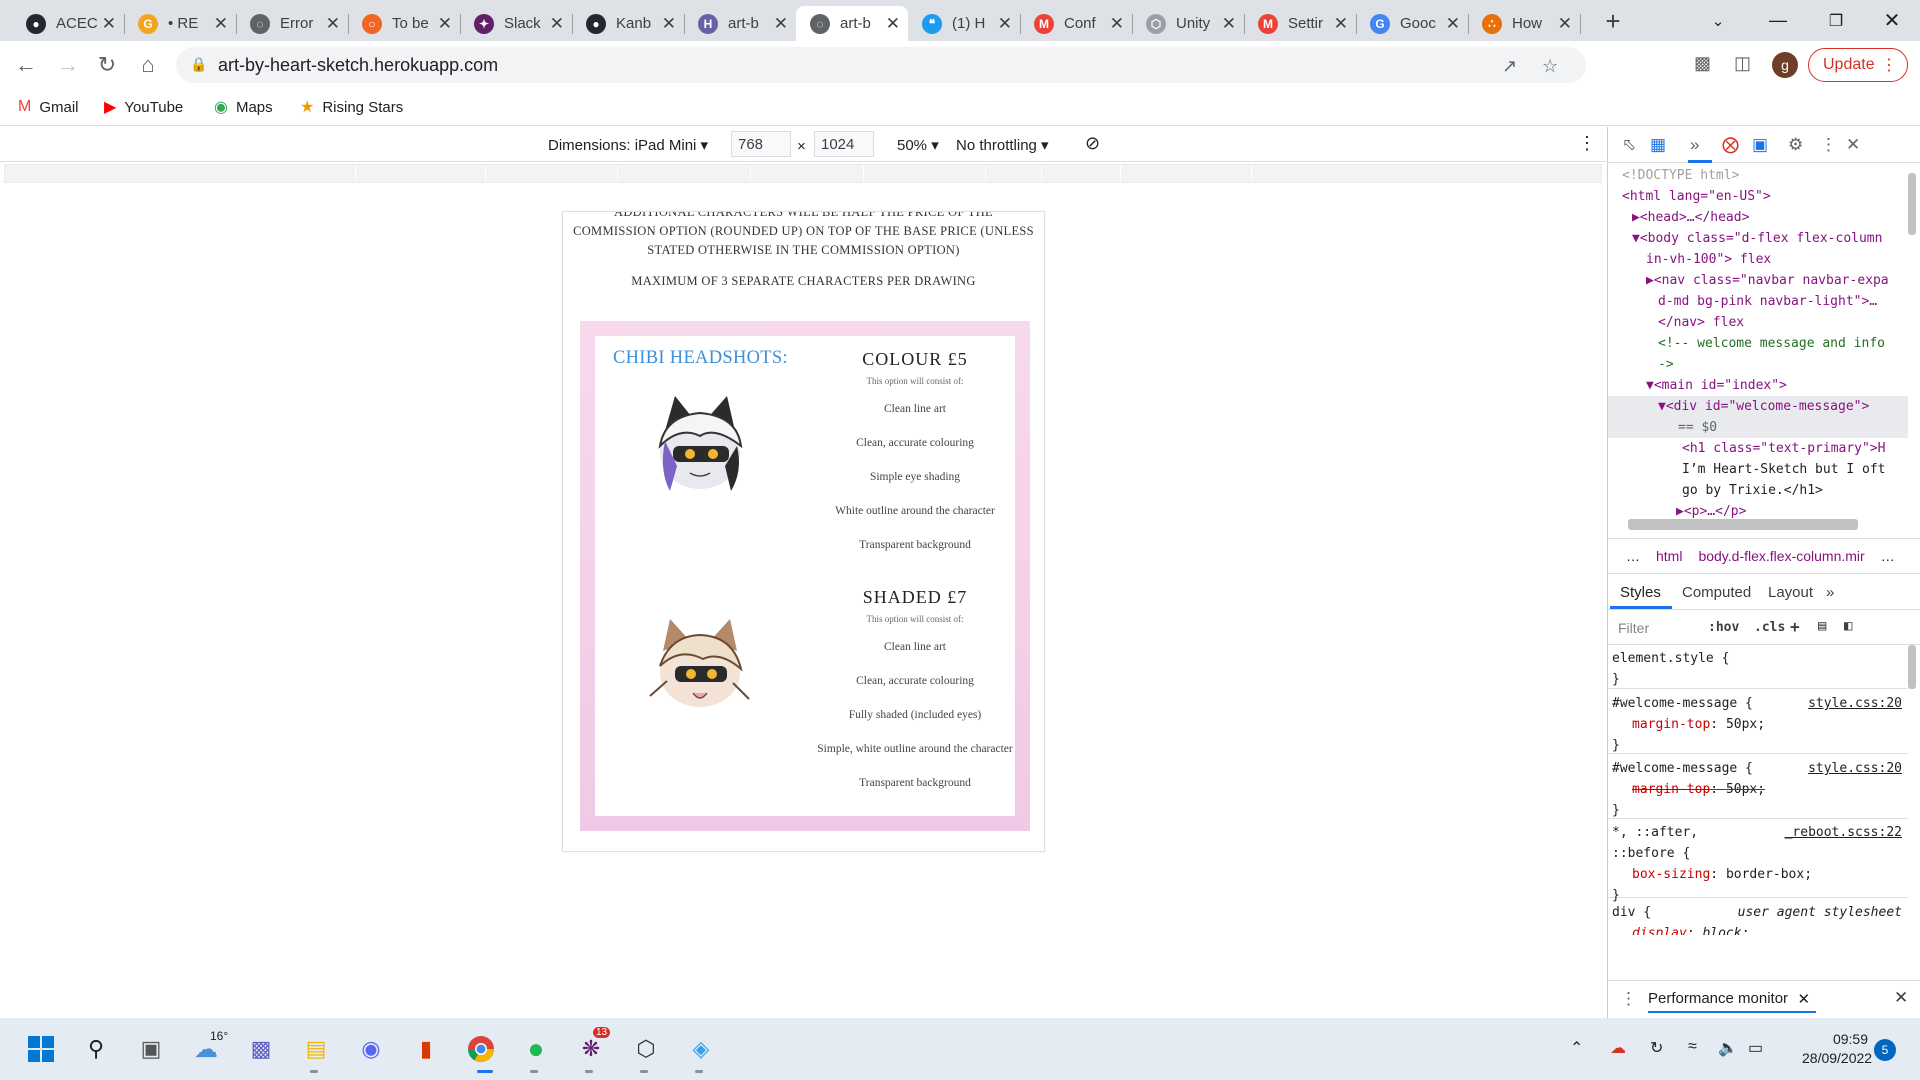  I want to click on dom-node-line: ▼<div id="welcome-message">, so click(1763, 406).